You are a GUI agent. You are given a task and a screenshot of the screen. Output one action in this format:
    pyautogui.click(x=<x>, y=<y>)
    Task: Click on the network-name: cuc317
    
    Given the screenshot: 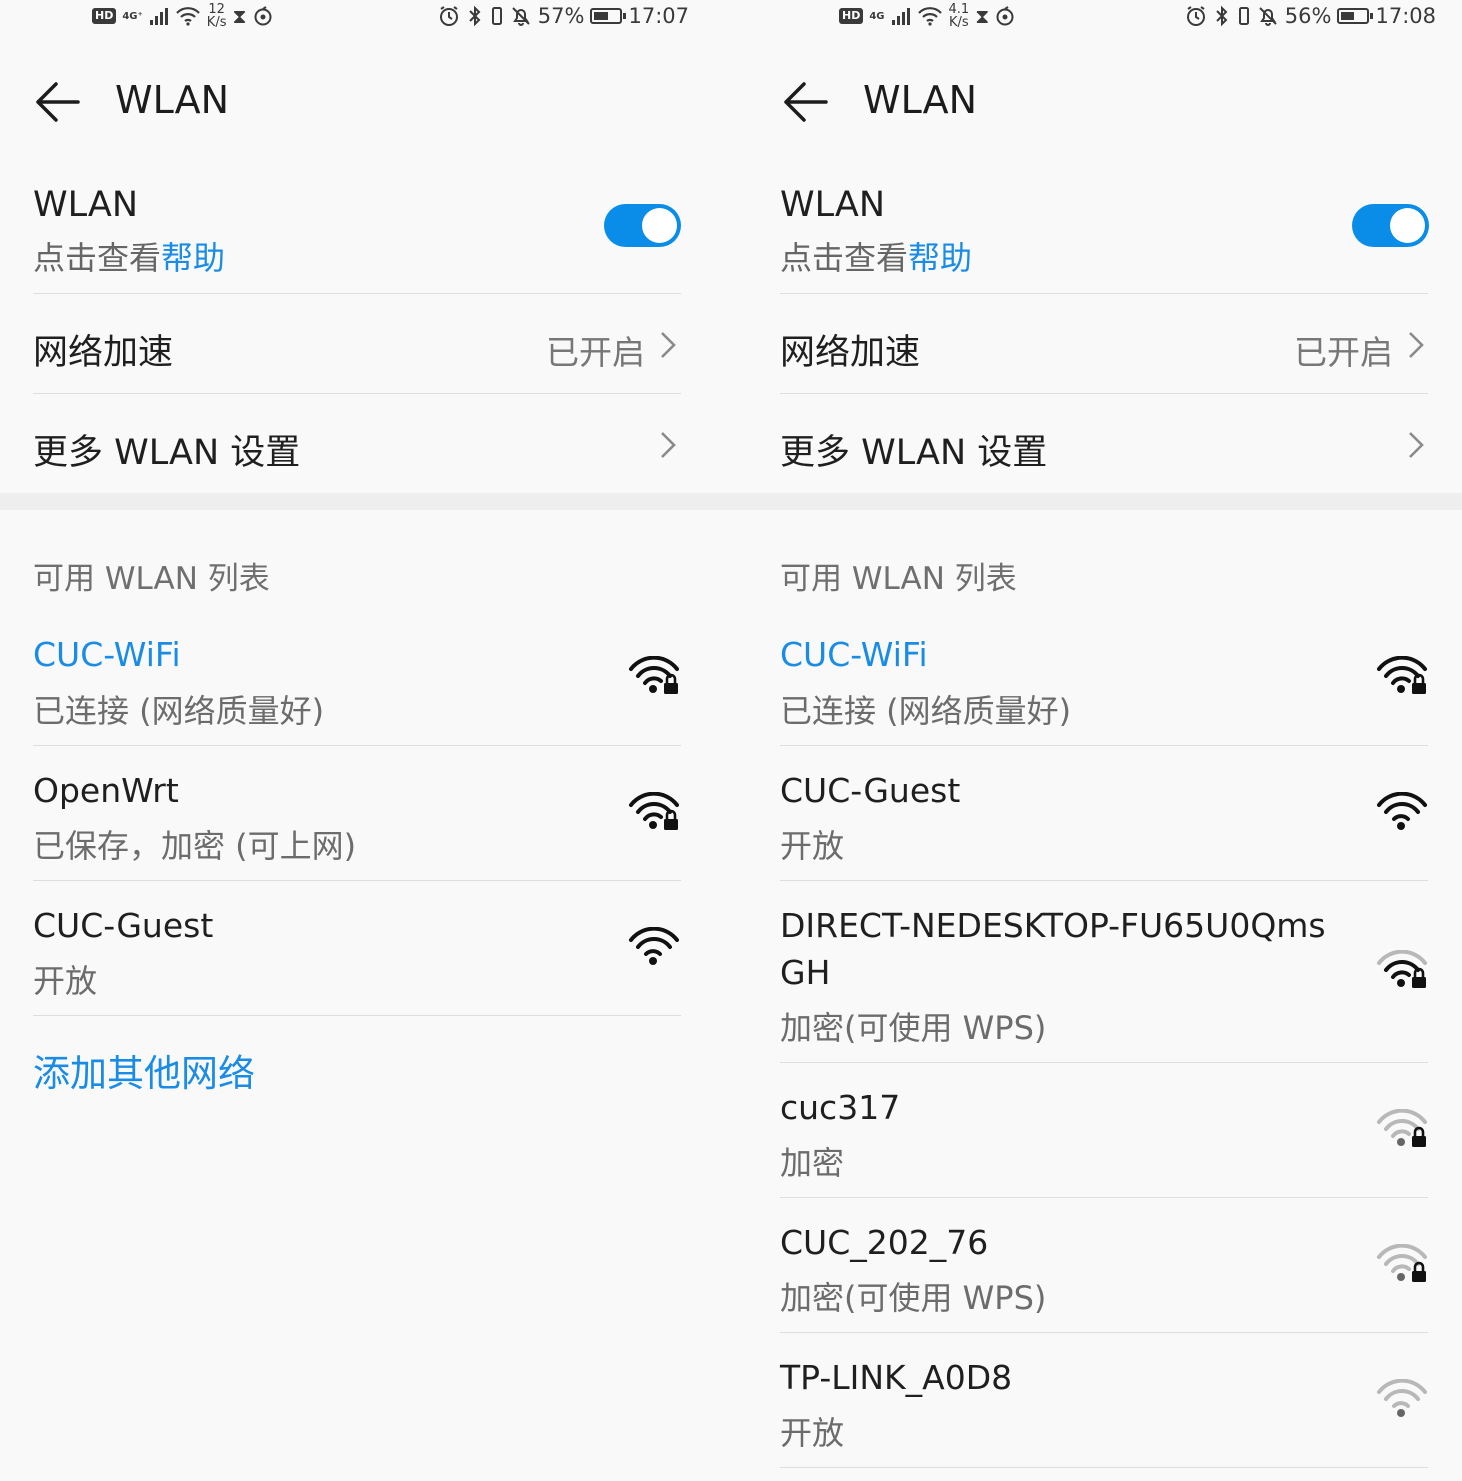 What is the action you would take?
    pyautogui.click(x=840, y=1107)
    